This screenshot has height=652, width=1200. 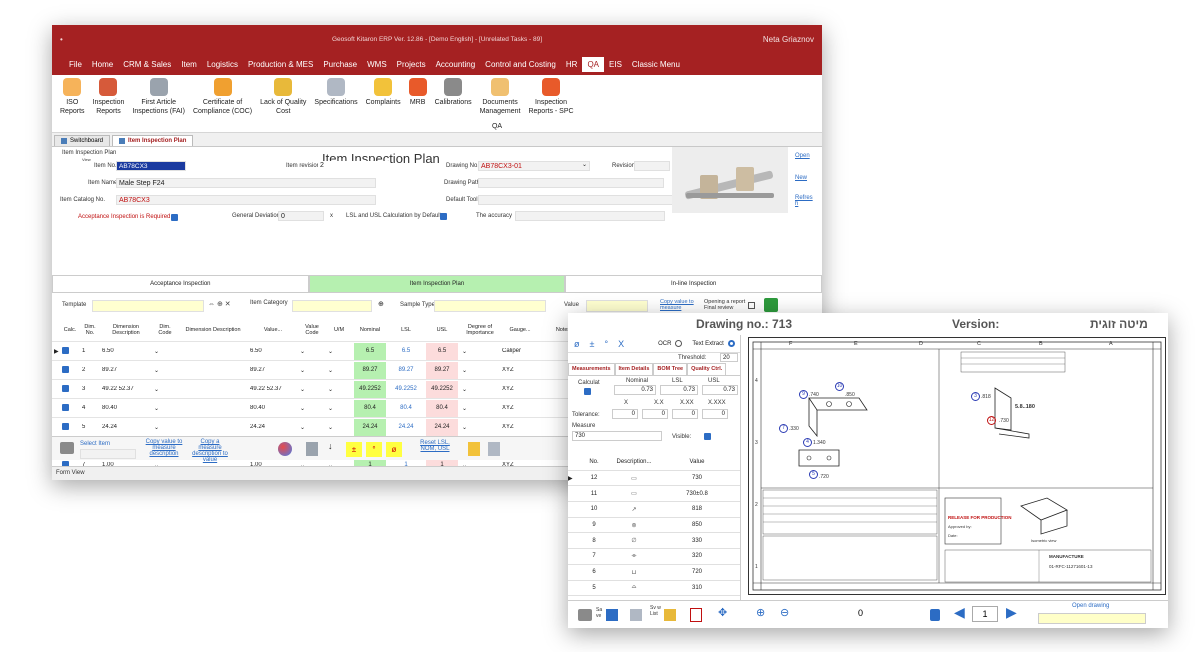 I want to click on menu-item: Projects, so click(x=411, y=64).